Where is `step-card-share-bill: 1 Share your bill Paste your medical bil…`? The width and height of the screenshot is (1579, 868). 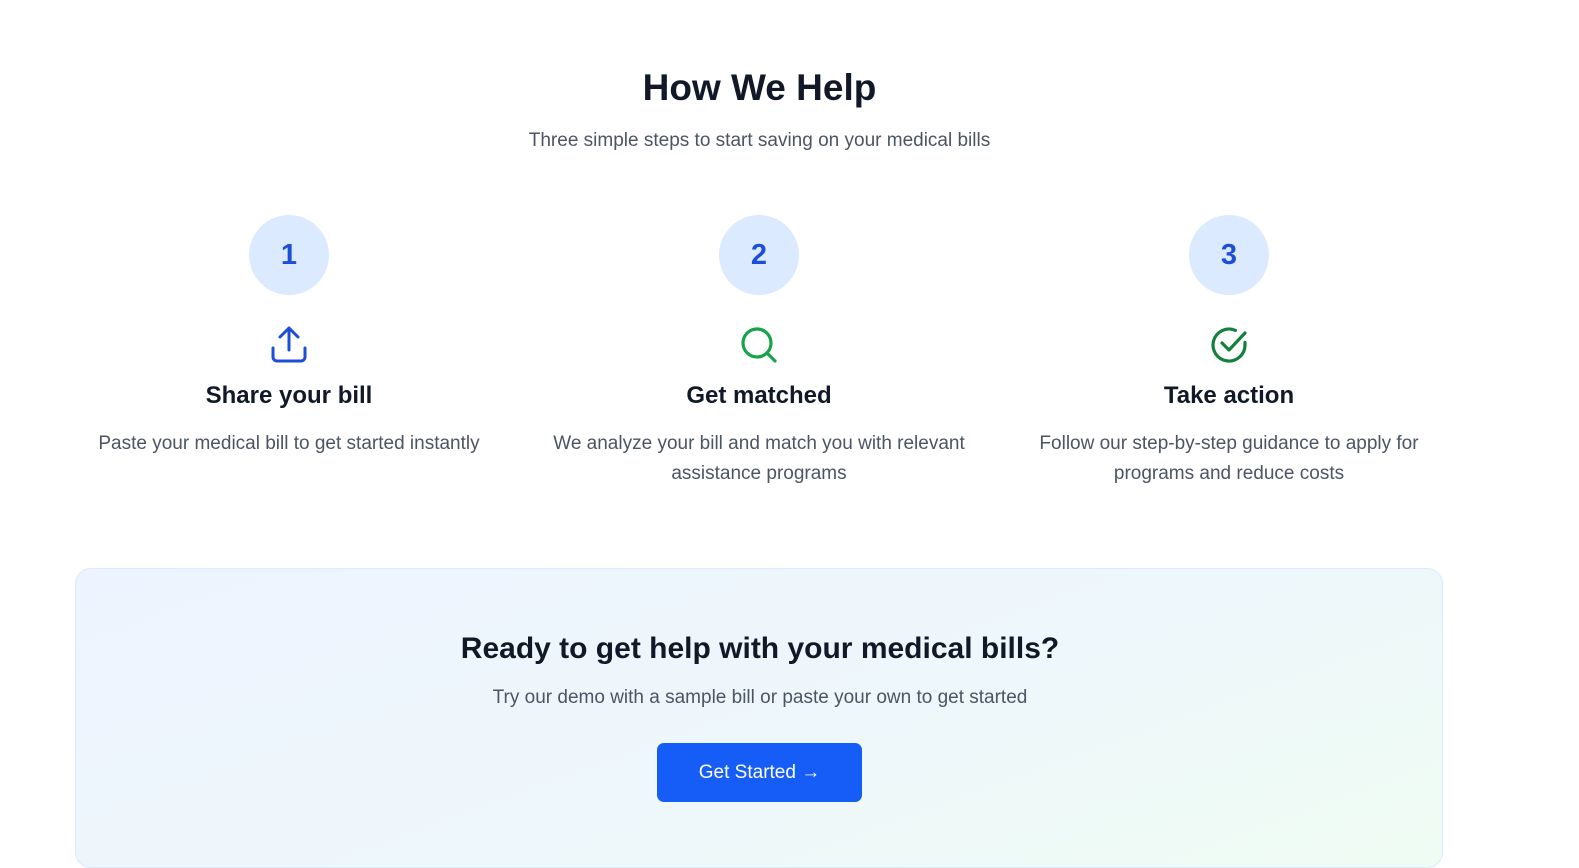
step-card-share-bill: 1 Share your bill Paste your medical bil… is located at coordinates (289, 334).